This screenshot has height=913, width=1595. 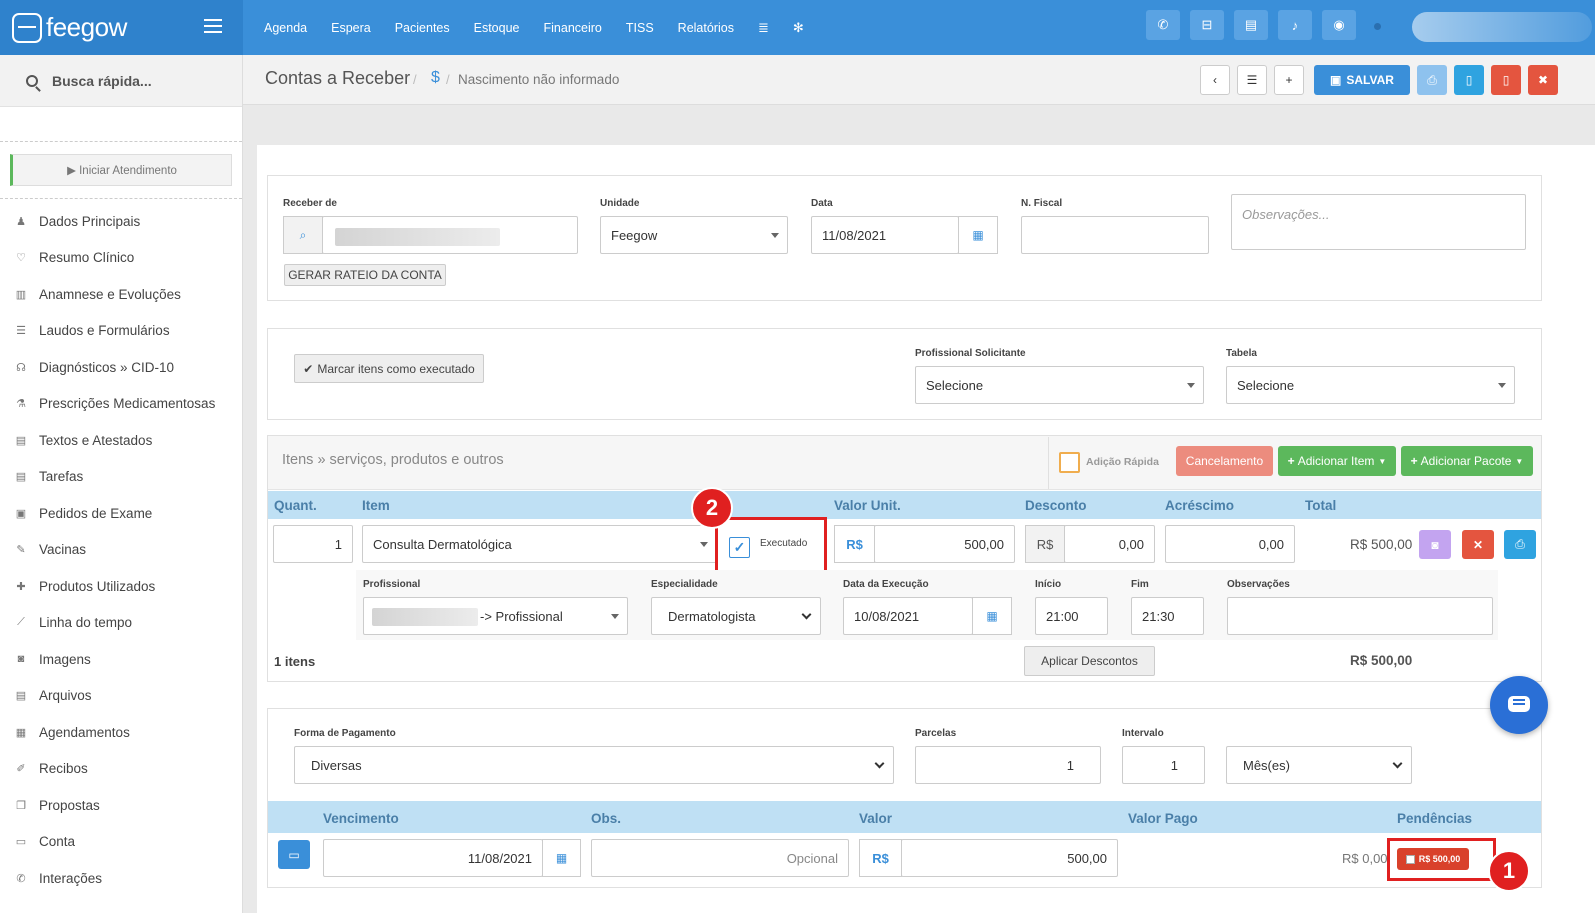 I want to click on nfiscal-input, so click(x=1115, y=235).